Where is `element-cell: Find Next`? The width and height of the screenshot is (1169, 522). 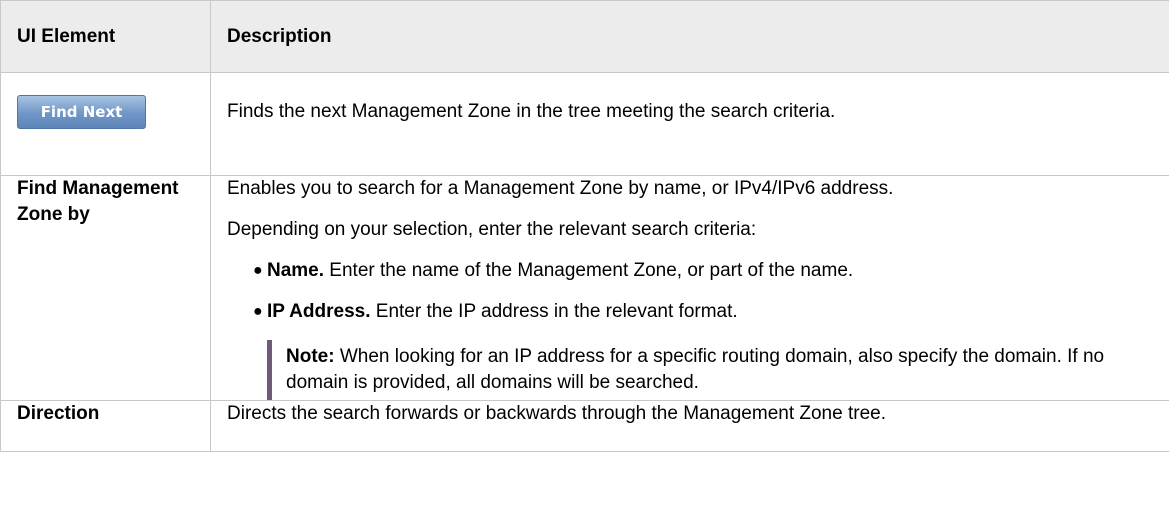
element-cell: Find Next is located at coordinates (105, 124).